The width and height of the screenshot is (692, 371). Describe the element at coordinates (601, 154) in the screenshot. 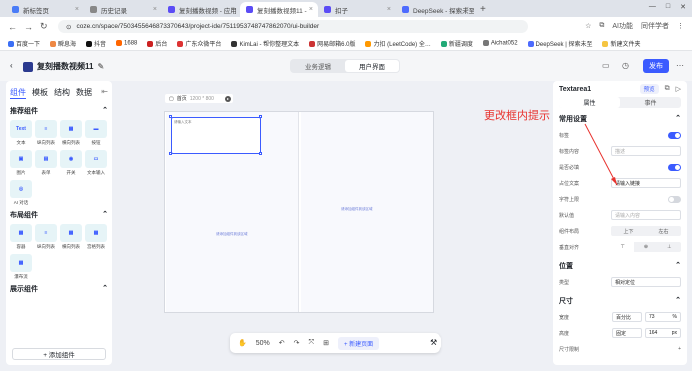

I see `annotation-arrow-icon` at that location.